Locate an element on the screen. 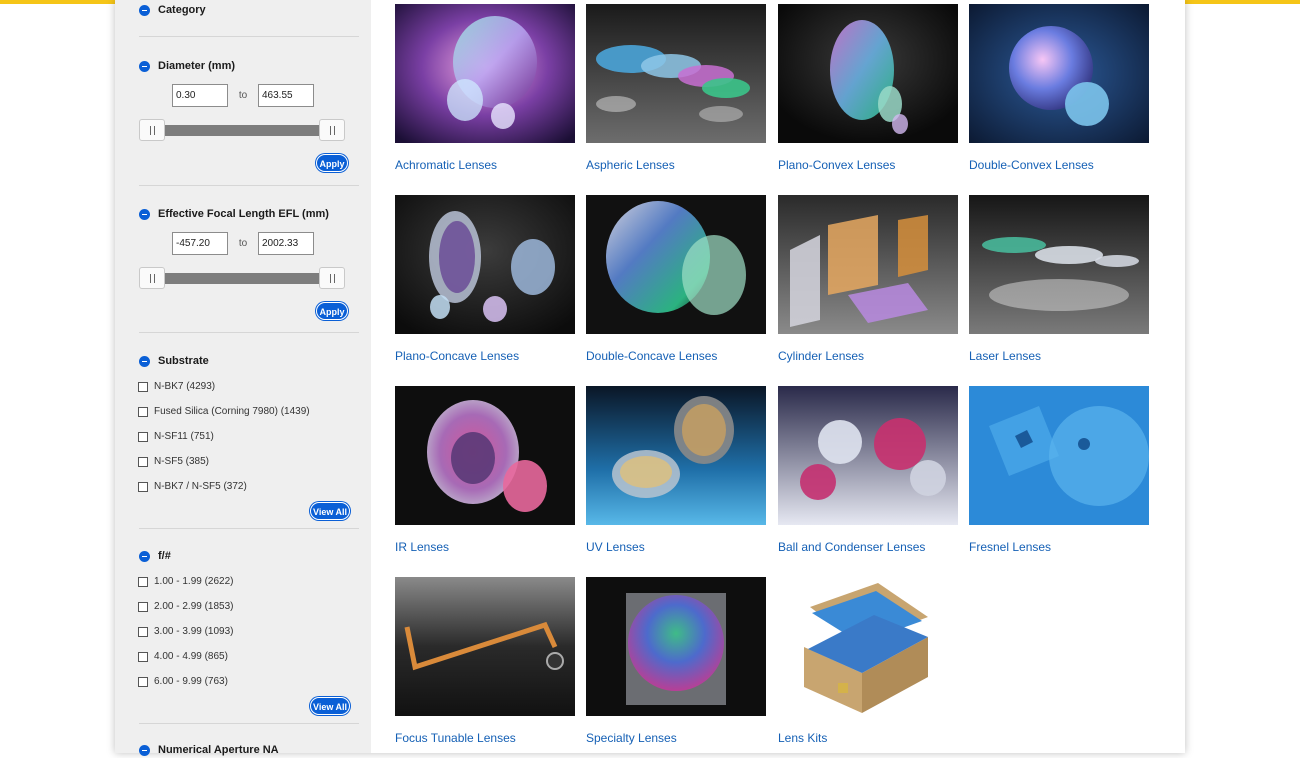  product-tile-specialty: Specialty Lenses is located at coordinates (676, 661).